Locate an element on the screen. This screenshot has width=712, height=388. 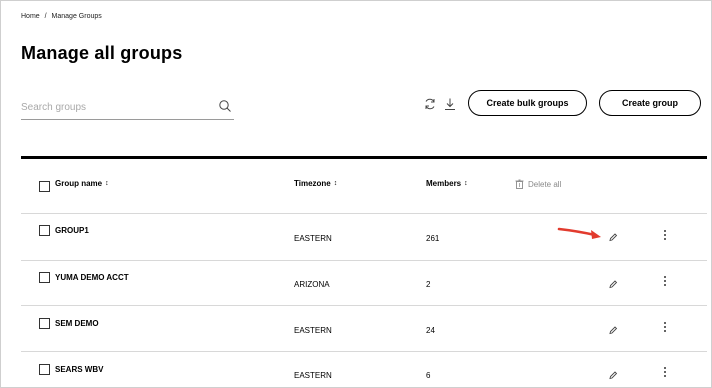
search-icon is located at coordinates (225, 106).